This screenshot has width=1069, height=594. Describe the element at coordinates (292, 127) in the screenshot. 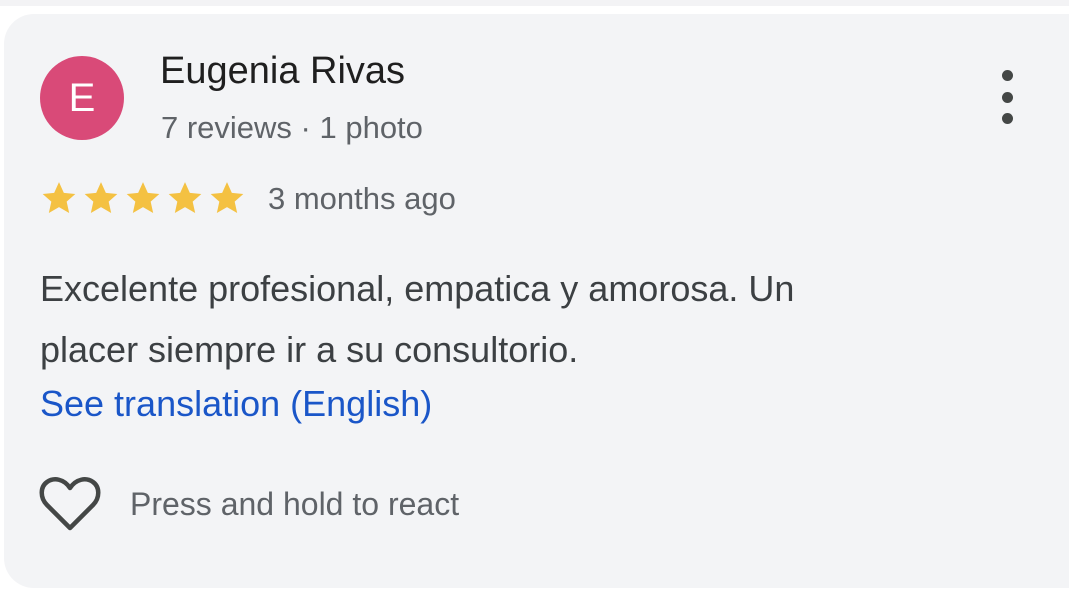

I see `author-meta: 7 reviews · 1 photo` at that location.